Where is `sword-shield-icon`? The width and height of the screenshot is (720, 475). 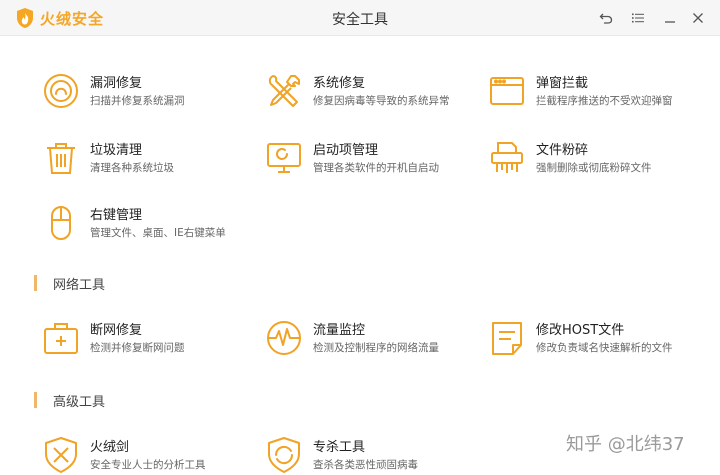 sword-shield-icon is located at coordinates (61, 455).